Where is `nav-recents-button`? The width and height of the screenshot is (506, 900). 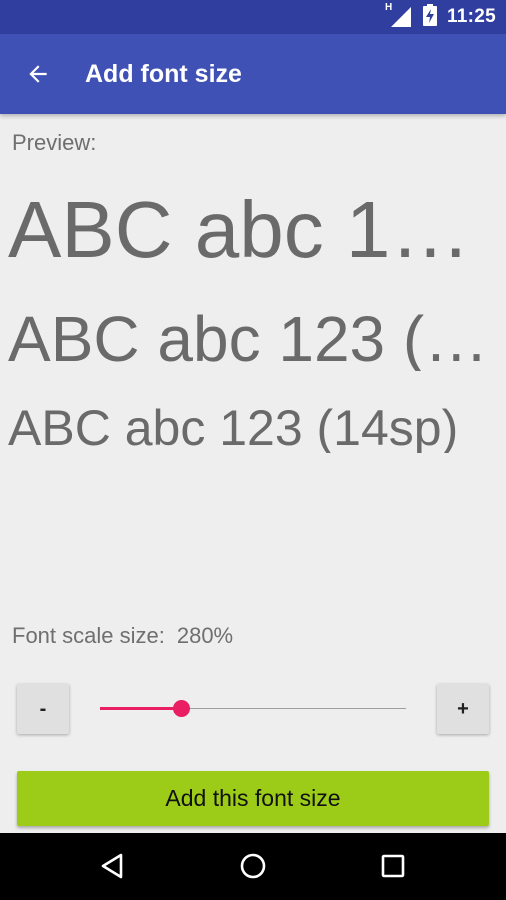
nav-recents-button is located at coordinates (393, 866).